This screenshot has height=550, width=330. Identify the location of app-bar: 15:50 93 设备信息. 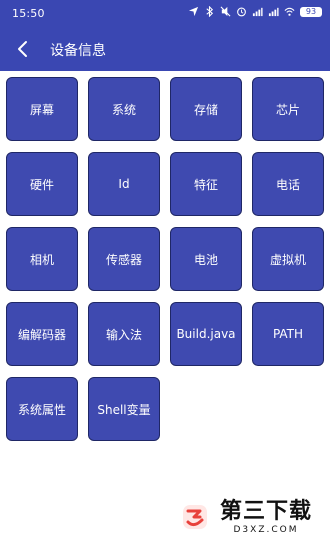
(165, 35).